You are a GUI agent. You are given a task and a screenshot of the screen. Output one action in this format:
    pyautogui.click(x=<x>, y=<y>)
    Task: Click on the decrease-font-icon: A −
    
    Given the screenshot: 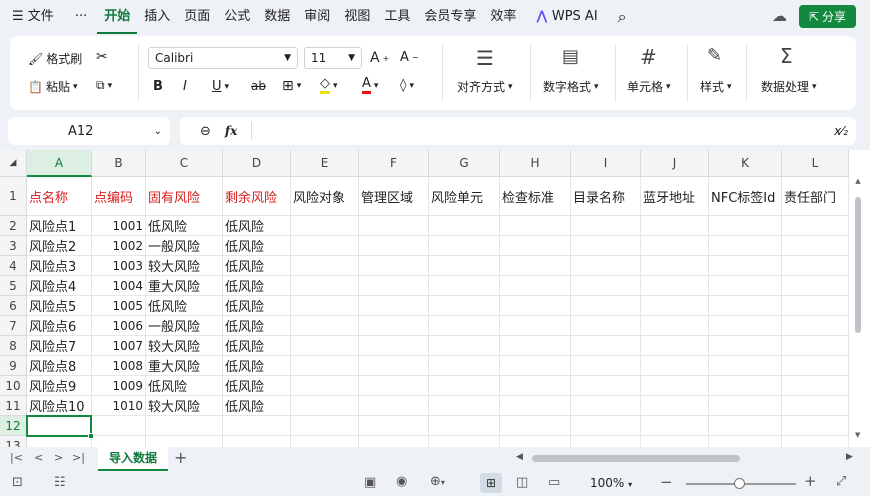 What is the action you would take?
    pyautogui.click(x=409, y=57)
    